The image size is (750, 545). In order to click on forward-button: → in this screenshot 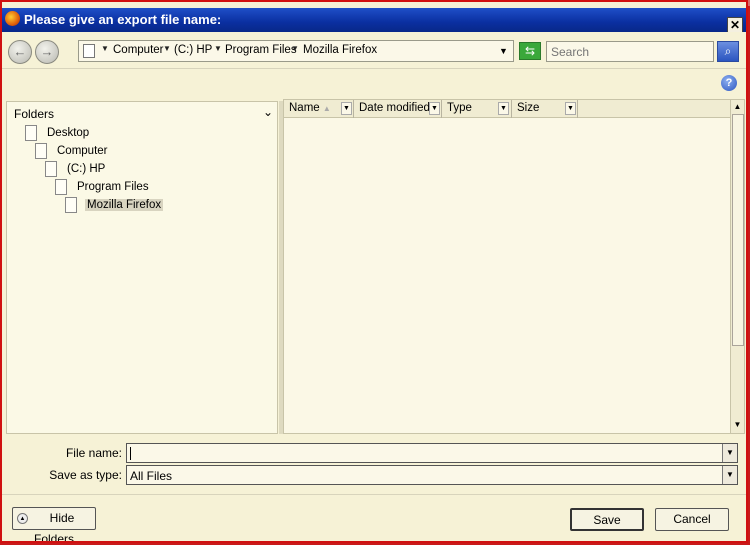, I will do `click(47, 52)`.